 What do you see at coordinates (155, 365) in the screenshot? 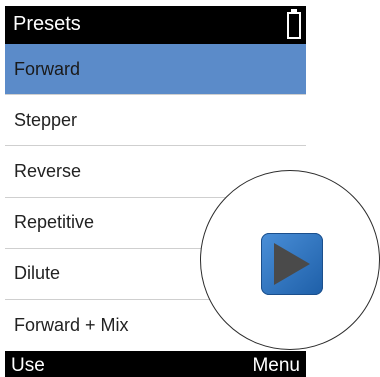
I see `softkey-bar: Use Menu` at bounding box center [155, 365].